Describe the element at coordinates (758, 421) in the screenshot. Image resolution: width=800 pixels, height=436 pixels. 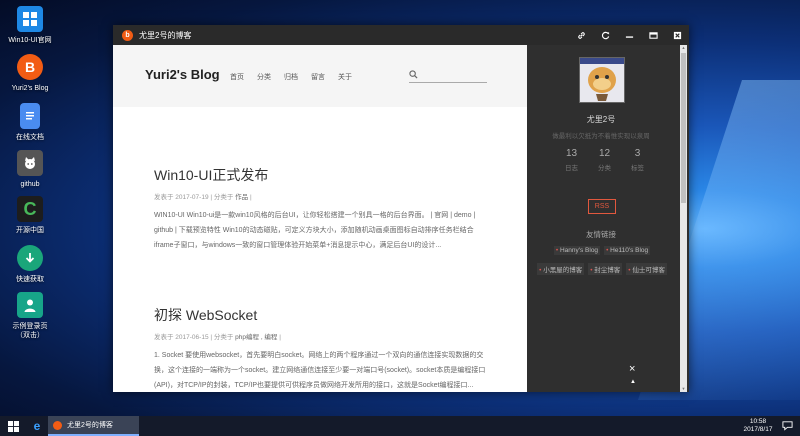
I see `clock-time: 10:58` at that location.